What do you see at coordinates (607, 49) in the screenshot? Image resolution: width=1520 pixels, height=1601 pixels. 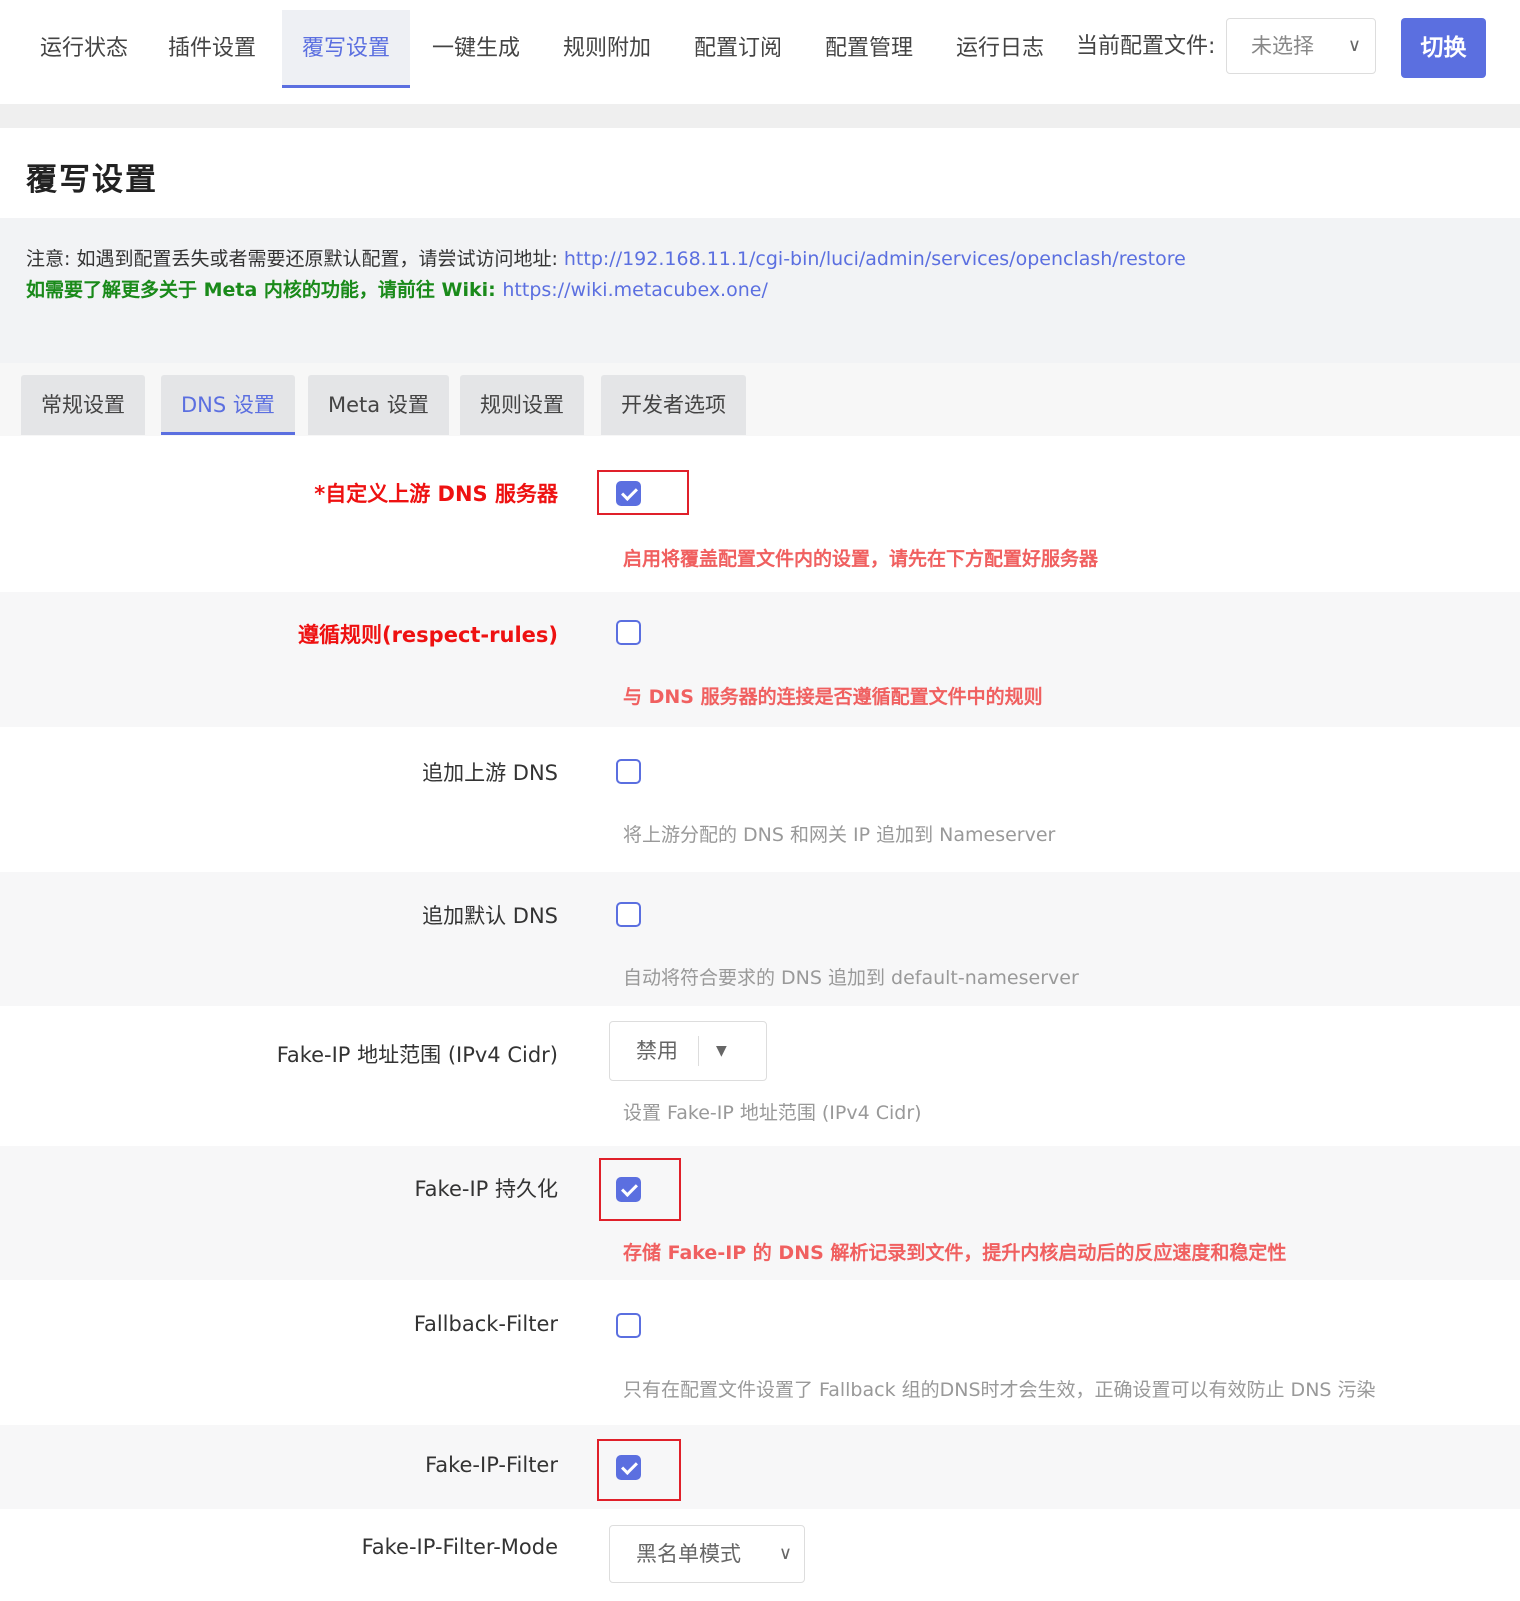 I see `nav-item-rule-append: 规则附加` at bounding box center [607, 49].